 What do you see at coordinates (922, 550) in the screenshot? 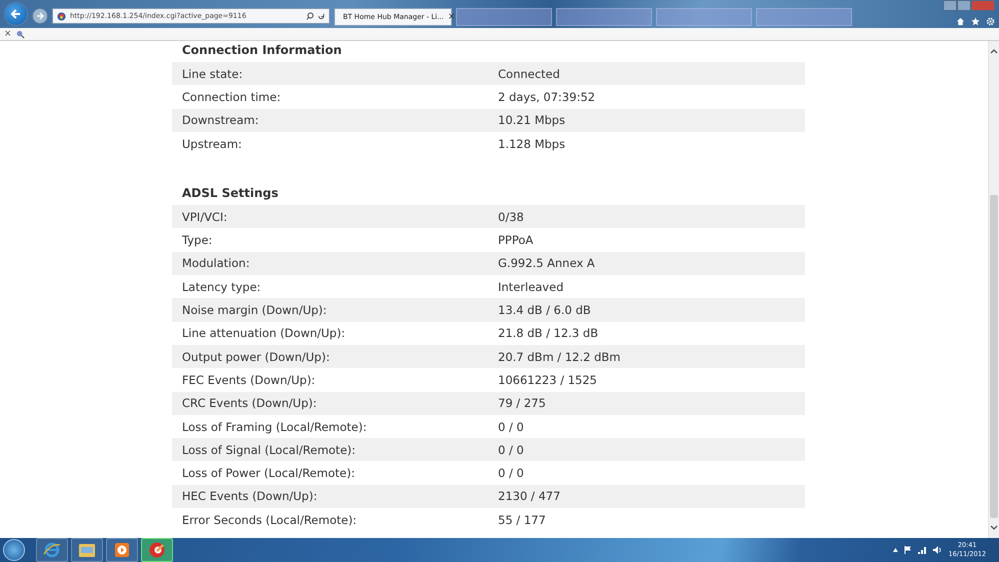
I see `signal-icon` at bounding box center [922, 550].